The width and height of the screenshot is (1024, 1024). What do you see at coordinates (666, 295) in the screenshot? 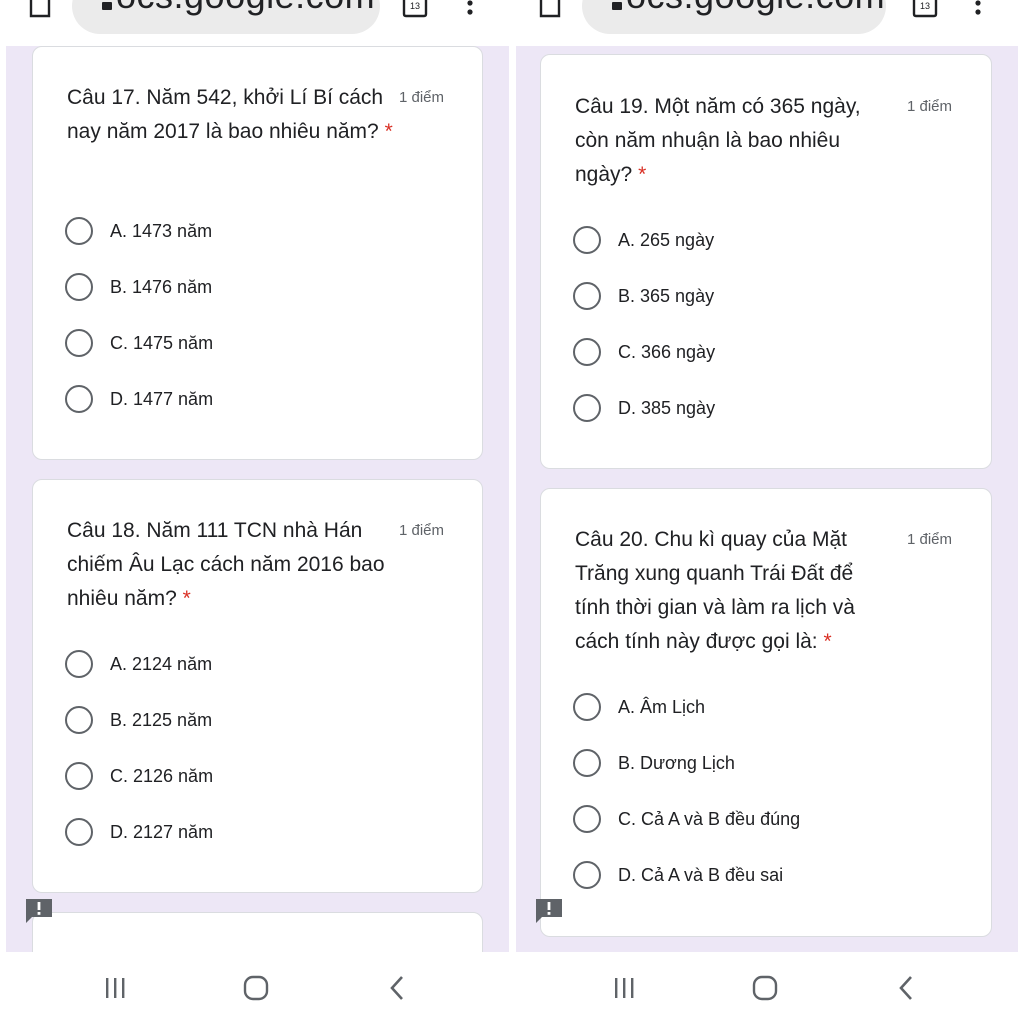
I see `option-label: B. 365 ngày` at bounding box center [666, 295].